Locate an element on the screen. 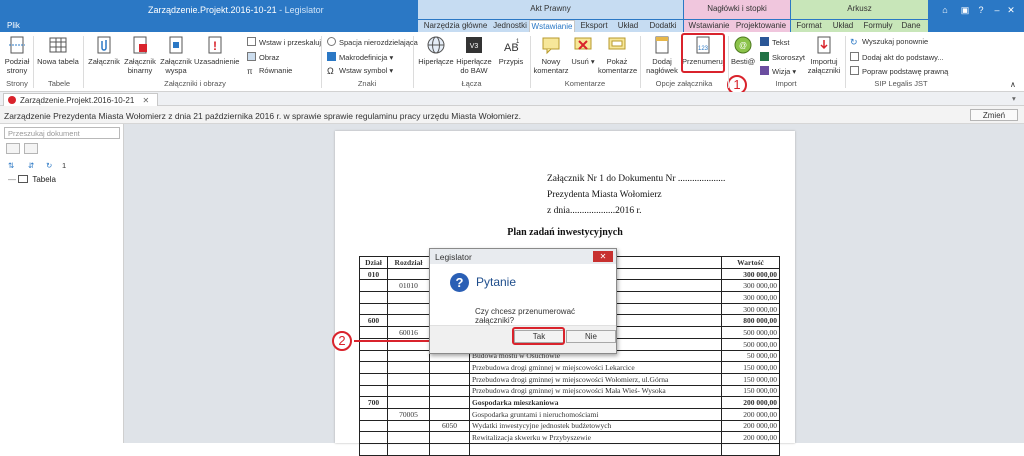  wstaw-symbol-button: Ω Wstaw symbol ▾ is located at coordinates (360, 71).